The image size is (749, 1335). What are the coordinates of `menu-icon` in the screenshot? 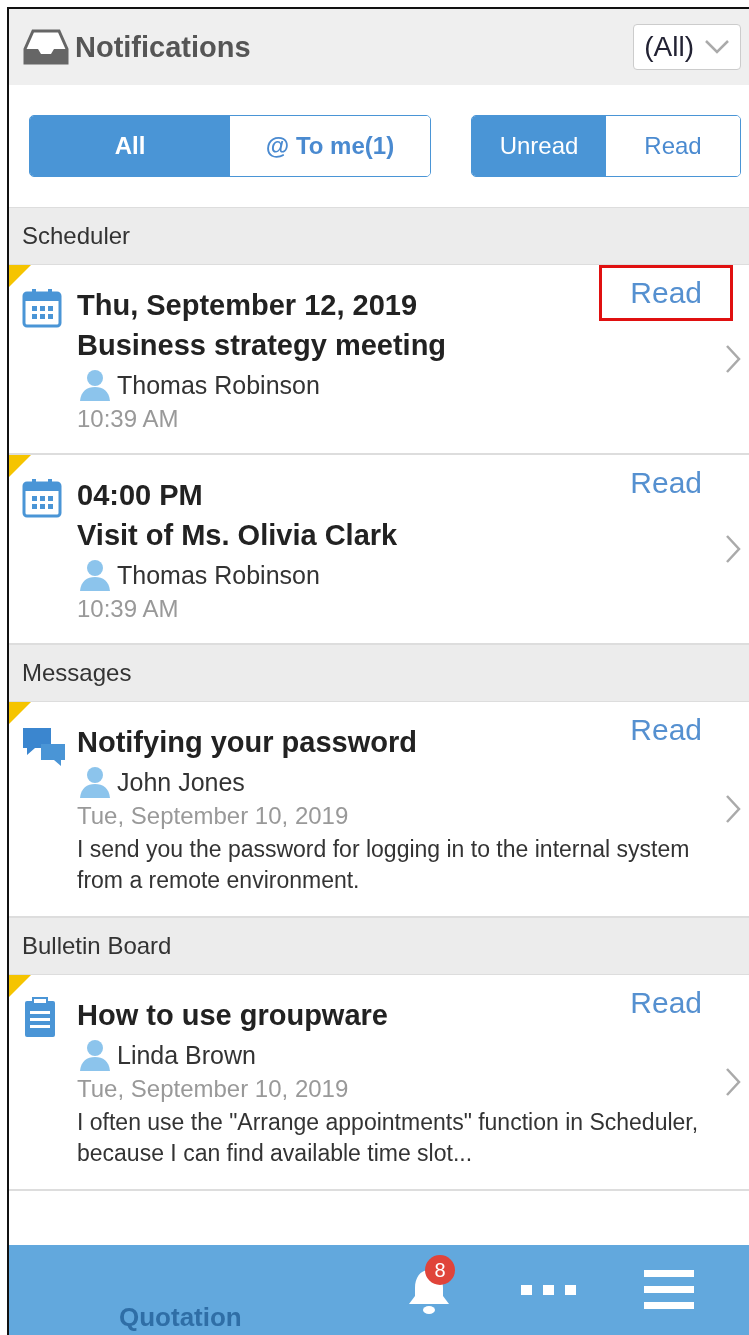 It's located at (669, 1290).